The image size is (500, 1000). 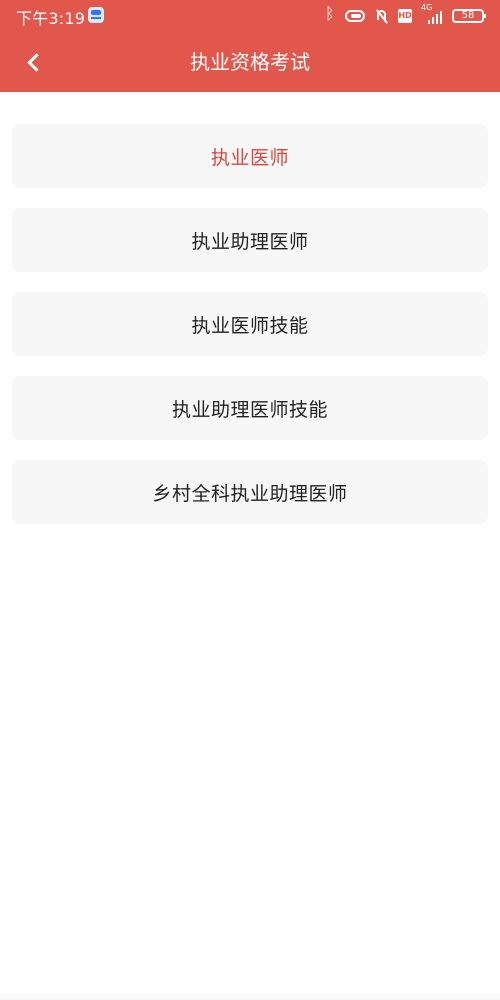 I want to click on battery-saver-icon, so click(x=355, y=16).